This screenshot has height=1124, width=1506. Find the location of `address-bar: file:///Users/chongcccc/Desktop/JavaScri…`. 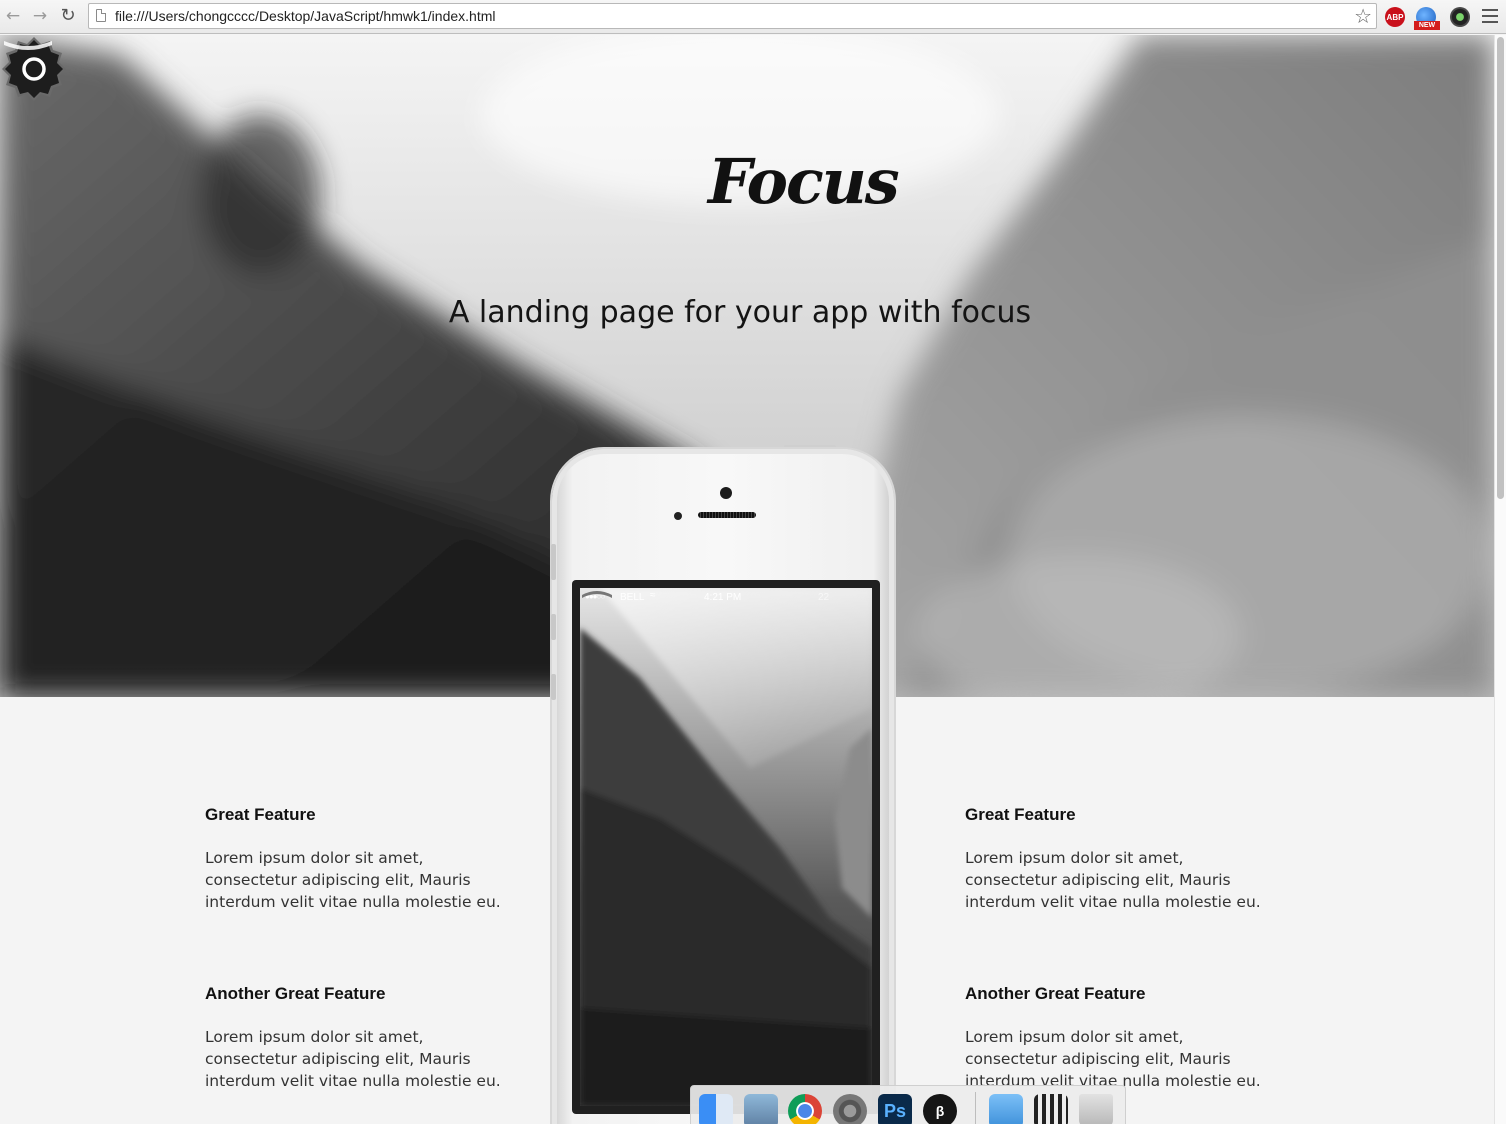

address-bar: file:///Users/chongcccc/Desktop/JavaScri… is located at coordinates (732, 16).